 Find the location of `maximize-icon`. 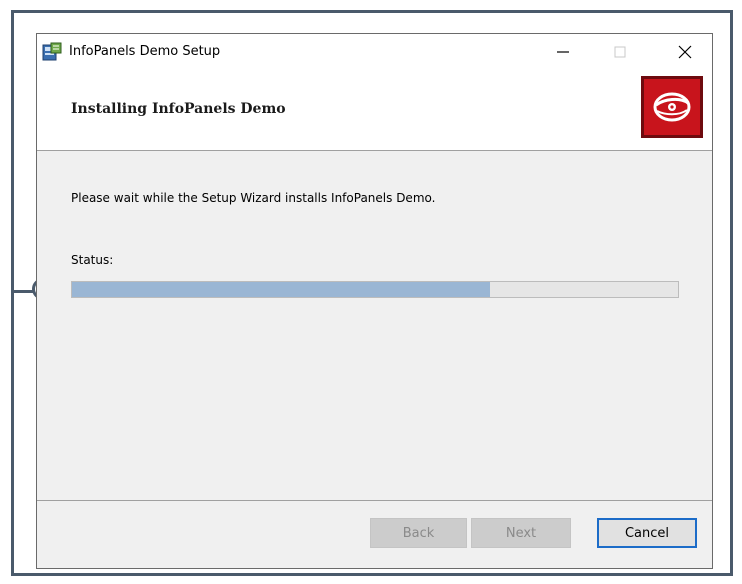

maximize-icon is located at coordinates (620, 52).